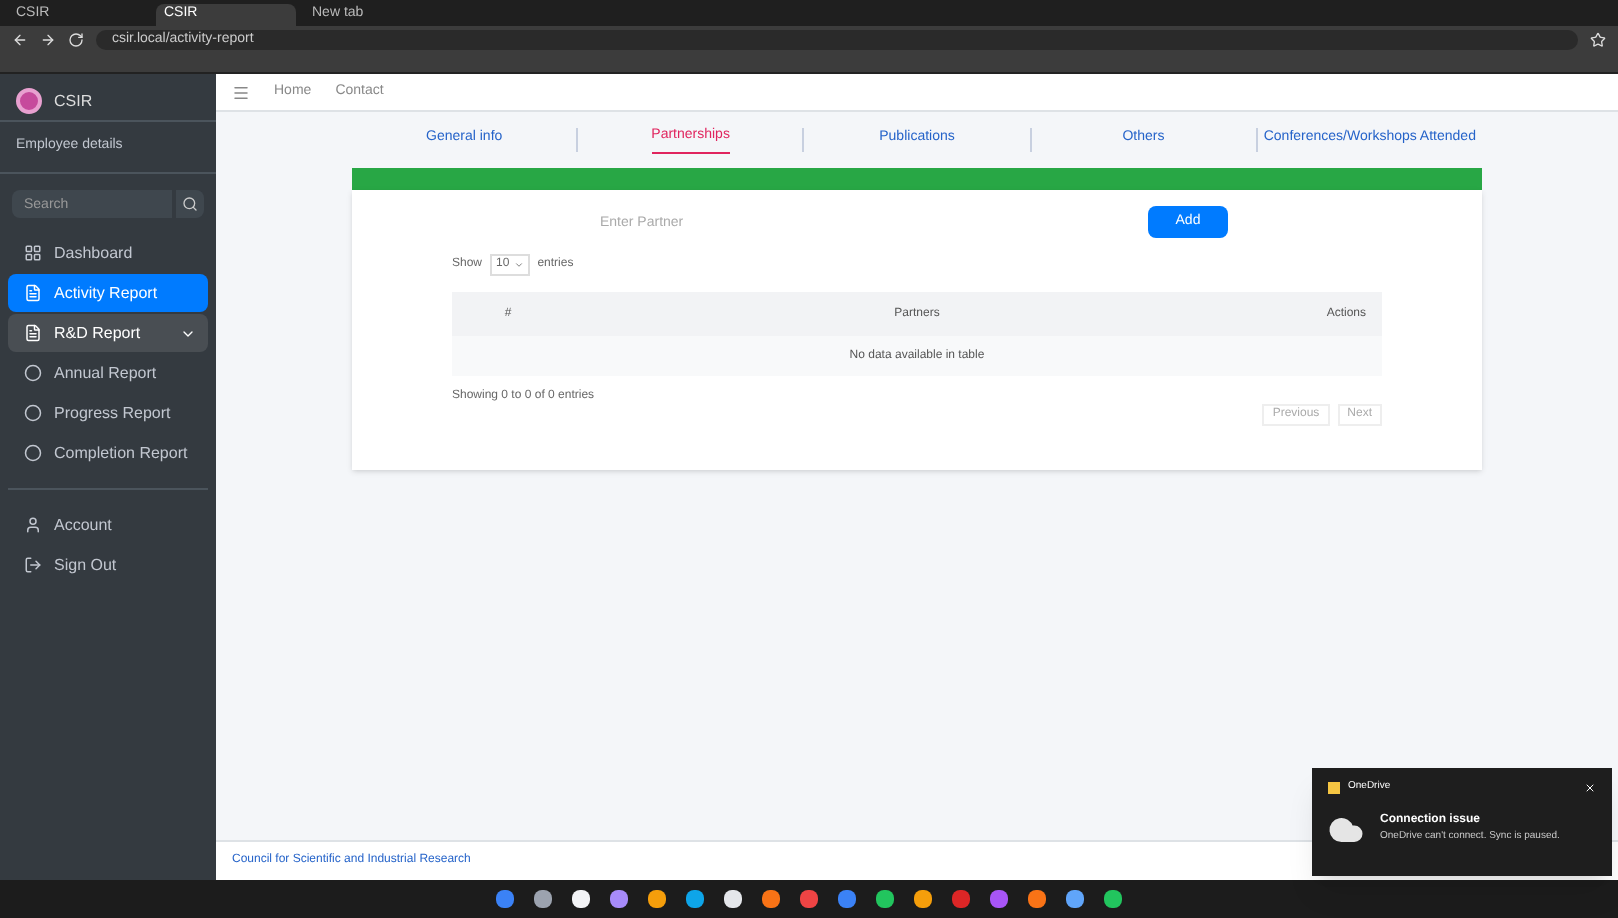 This screenshot has height=918, width=1618. I want to click on back-icon, so click(20, 40).